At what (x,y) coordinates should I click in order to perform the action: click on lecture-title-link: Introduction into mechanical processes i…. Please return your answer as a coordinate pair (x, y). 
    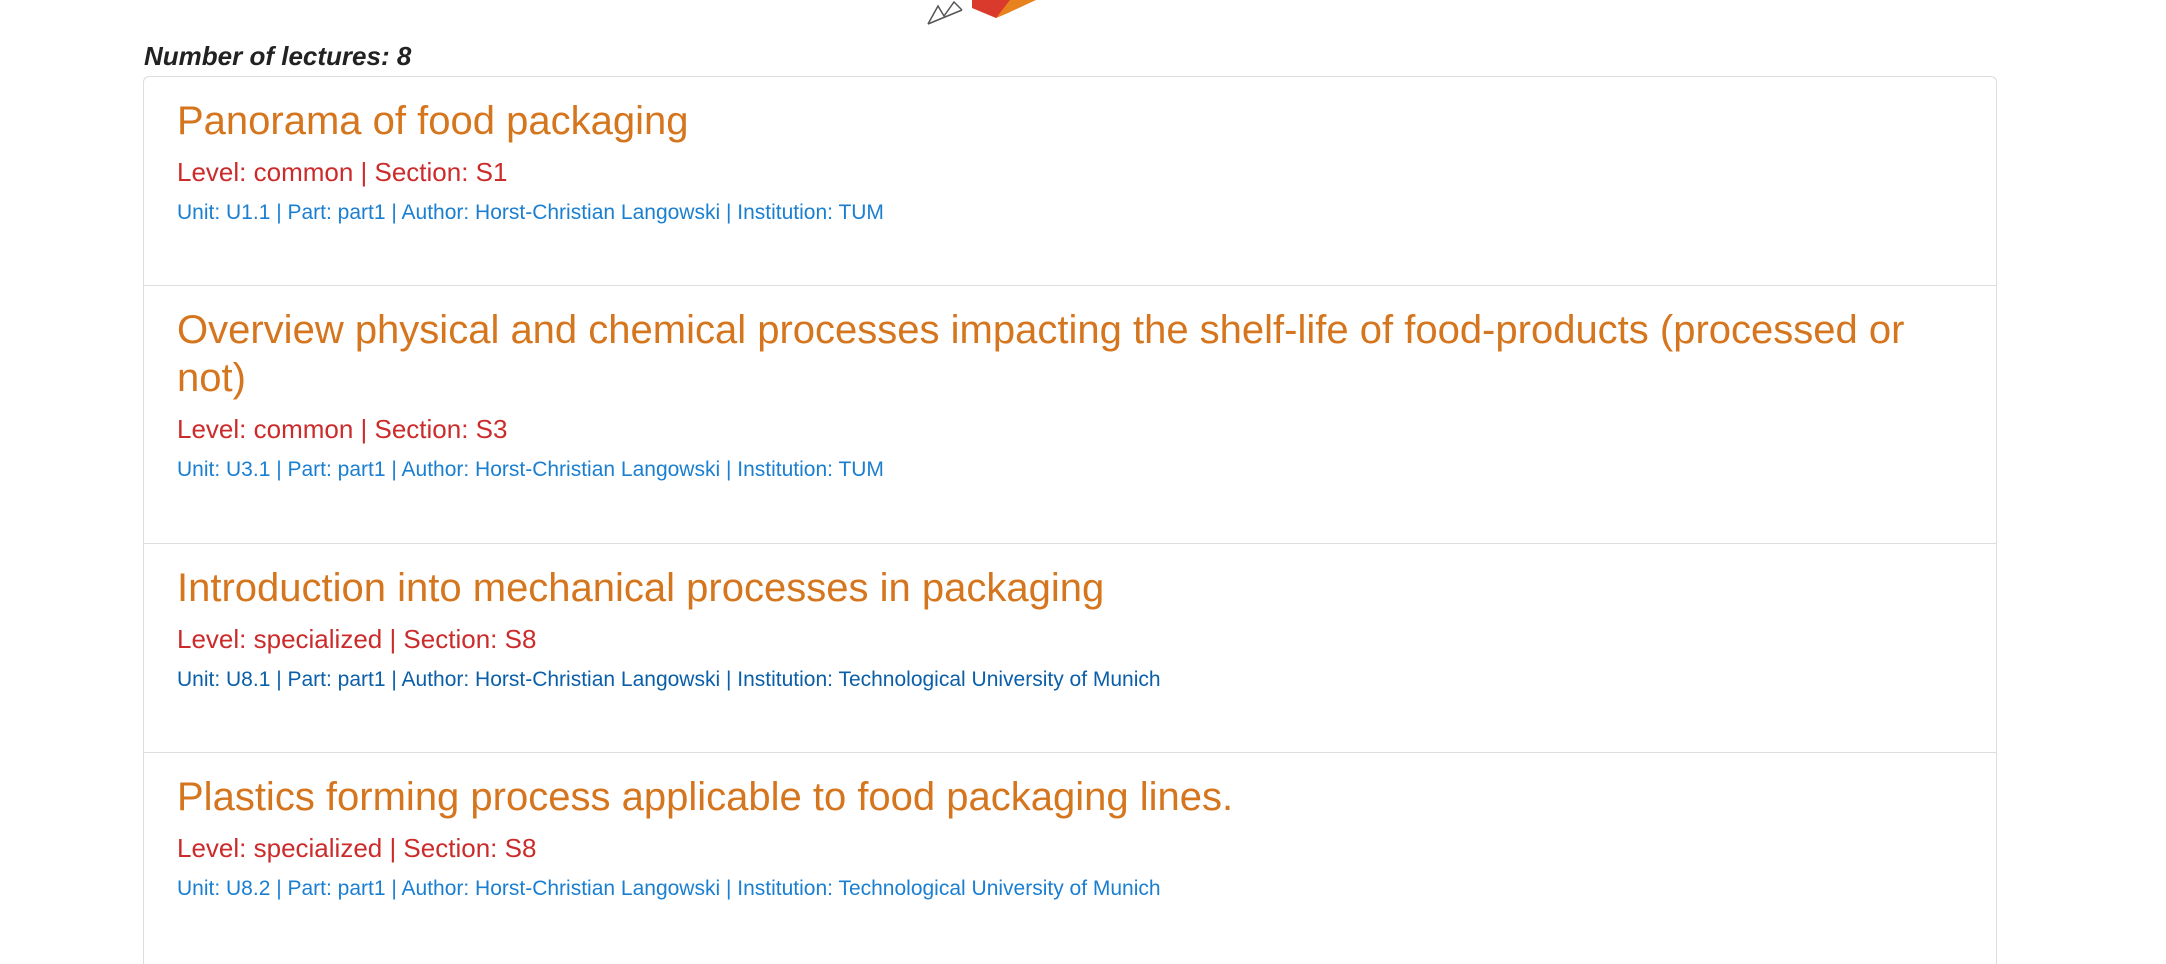
    Looking at the image, I should click on (1070, 588).